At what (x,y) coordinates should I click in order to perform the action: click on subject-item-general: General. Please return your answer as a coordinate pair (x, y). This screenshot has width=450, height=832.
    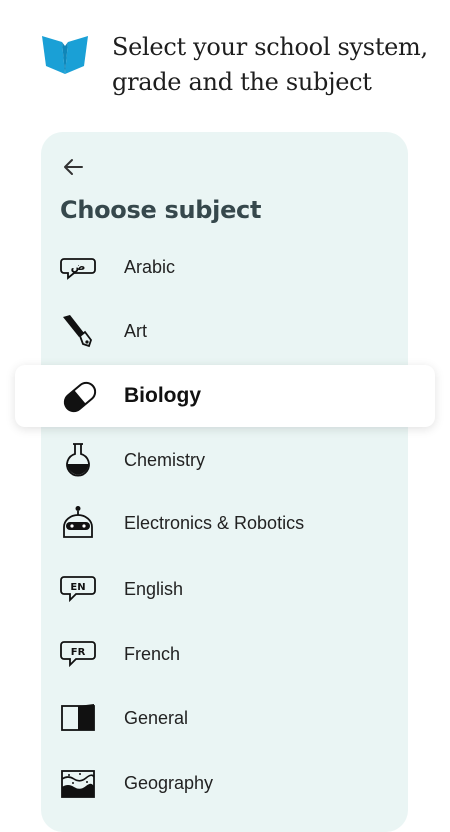
    Looking at the image, I should click on (224, 718).